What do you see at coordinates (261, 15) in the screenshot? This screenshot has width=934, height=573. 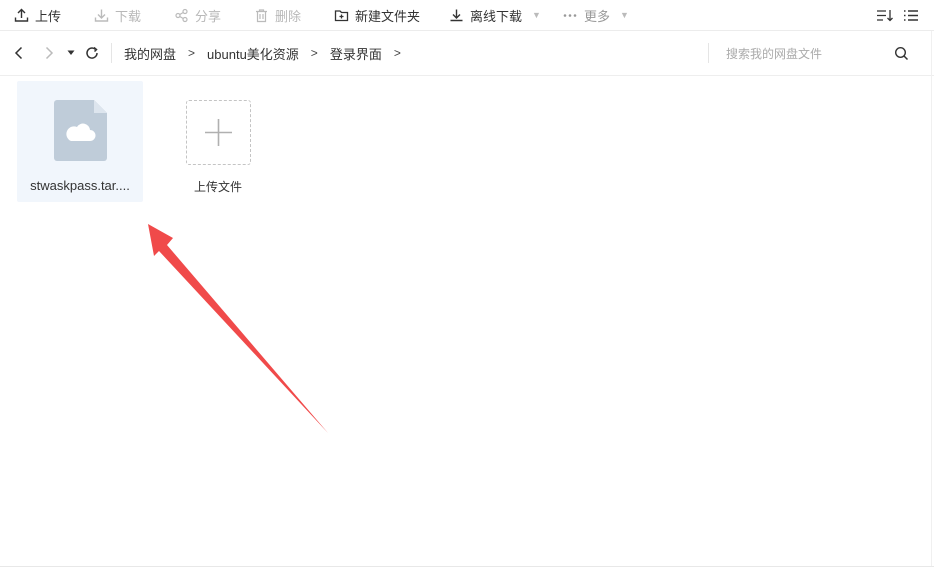 I see `trash-icon` at bounding box center [261, 15].